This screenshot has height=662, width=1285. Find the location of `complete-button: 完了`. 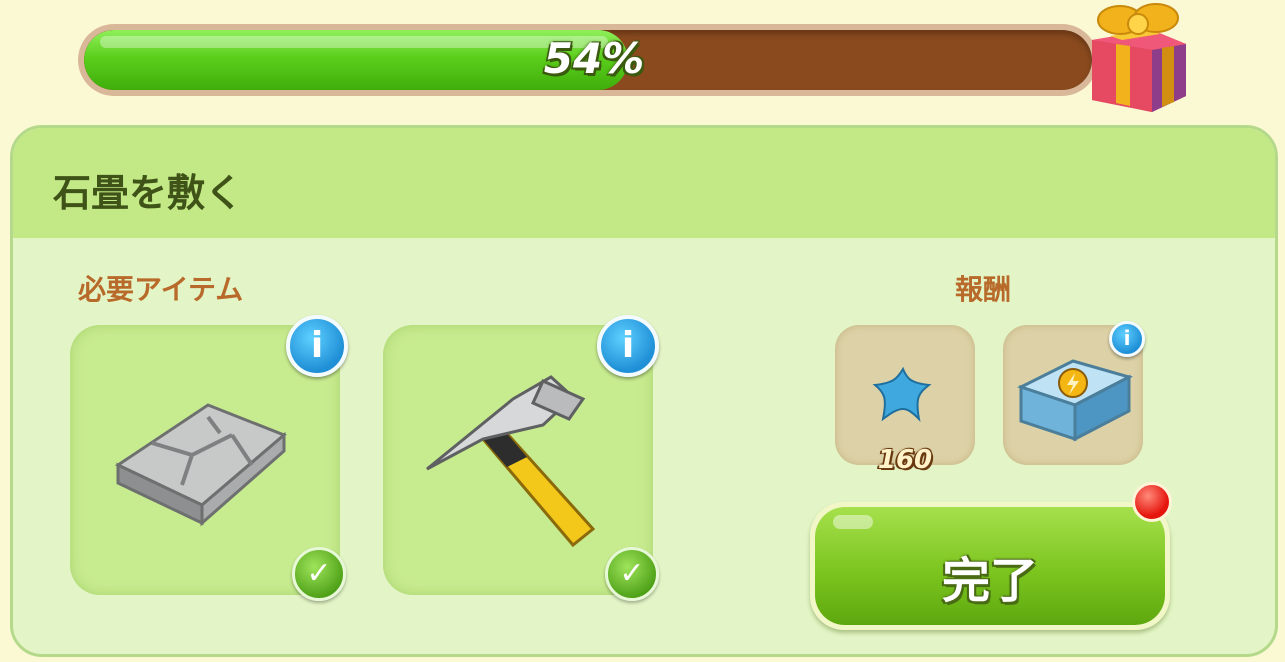

complete-button: 完了 is located at coordinates (990, 566).